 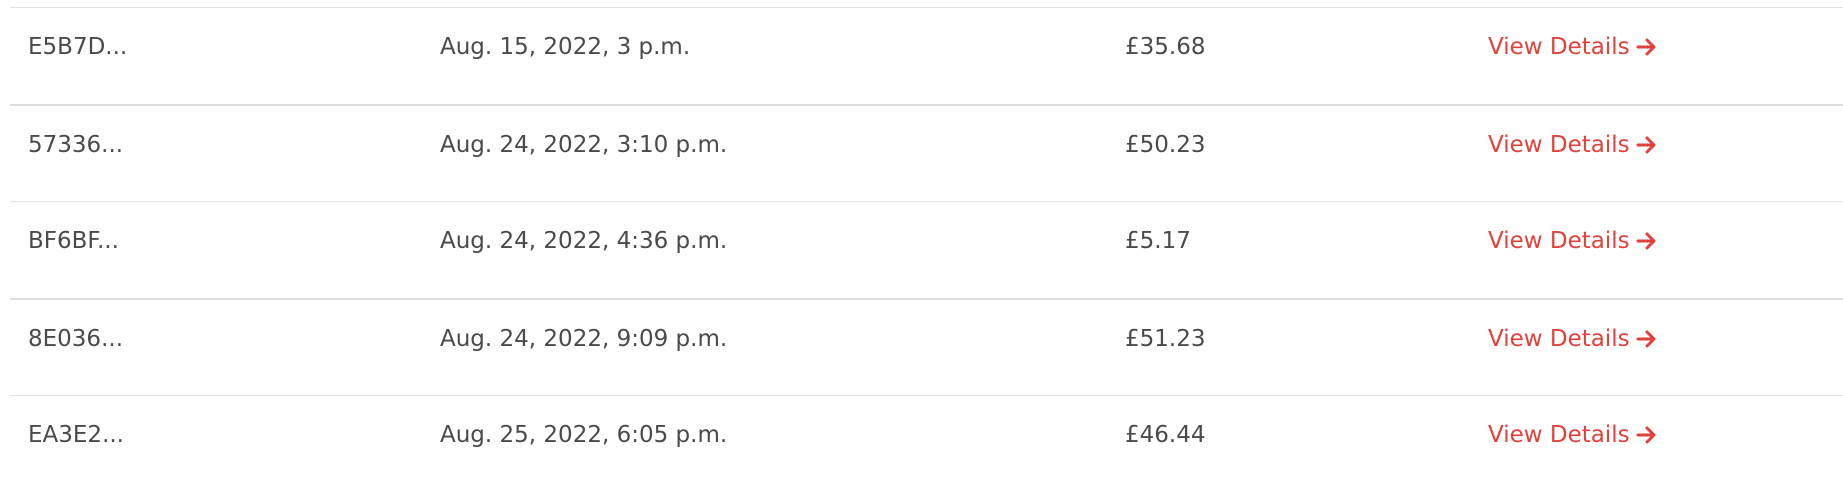 I want to click on order-amount: £35.68, so click(x=1165, y=47).